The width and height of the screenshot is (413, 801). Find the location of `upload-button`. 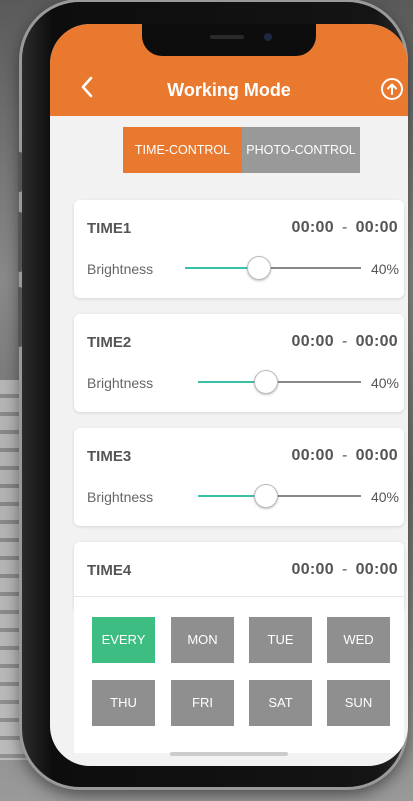

upload-button is located at coordinates (392, 89).